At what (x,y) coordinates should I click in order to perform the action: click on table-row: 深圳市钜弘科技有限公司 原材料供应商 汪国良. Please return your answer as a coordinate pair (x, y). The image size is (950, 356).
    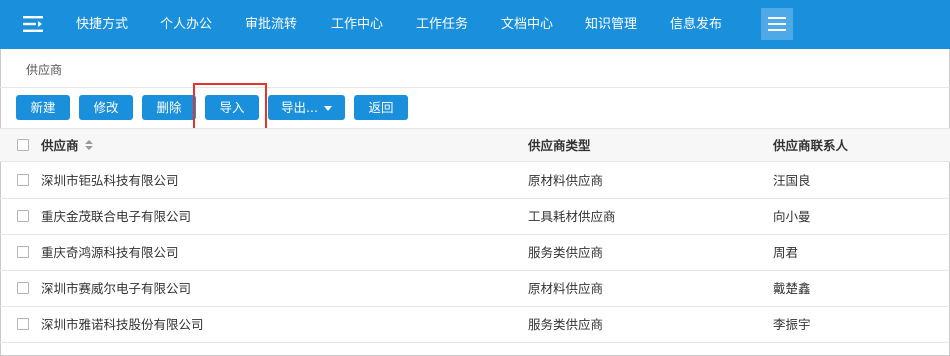
    Looking at the image, I should click on (475, 181).